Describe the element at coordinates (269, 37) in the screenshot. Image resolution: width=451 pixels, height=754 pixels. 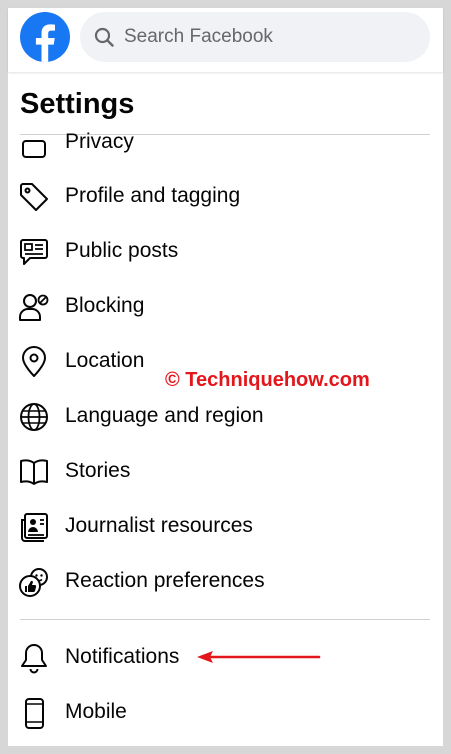
I see `search-input` at that location.